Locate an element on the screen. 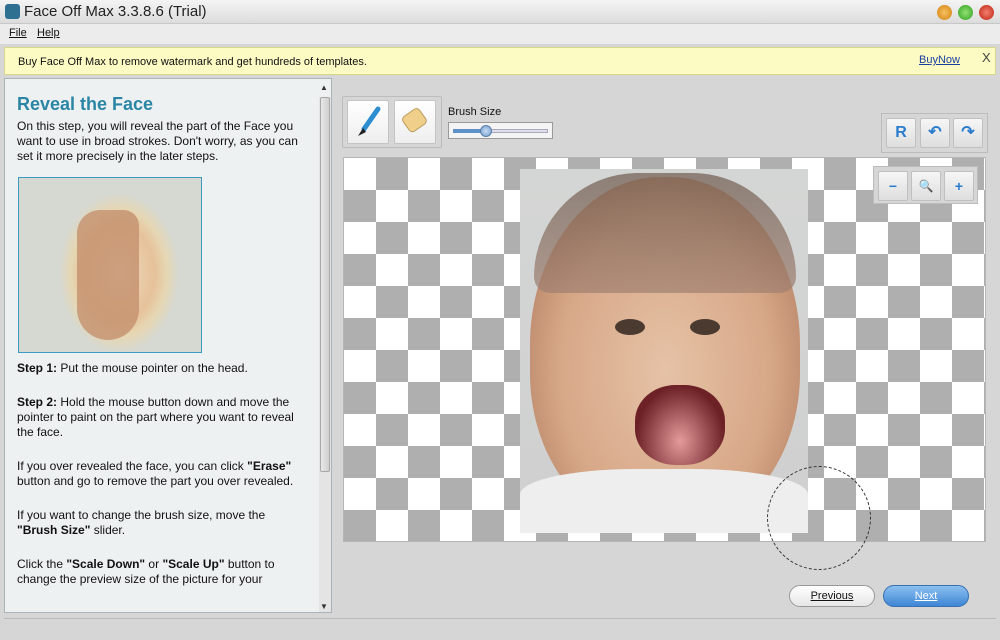  scale-down-button: − is located at coordinates (893, 186).